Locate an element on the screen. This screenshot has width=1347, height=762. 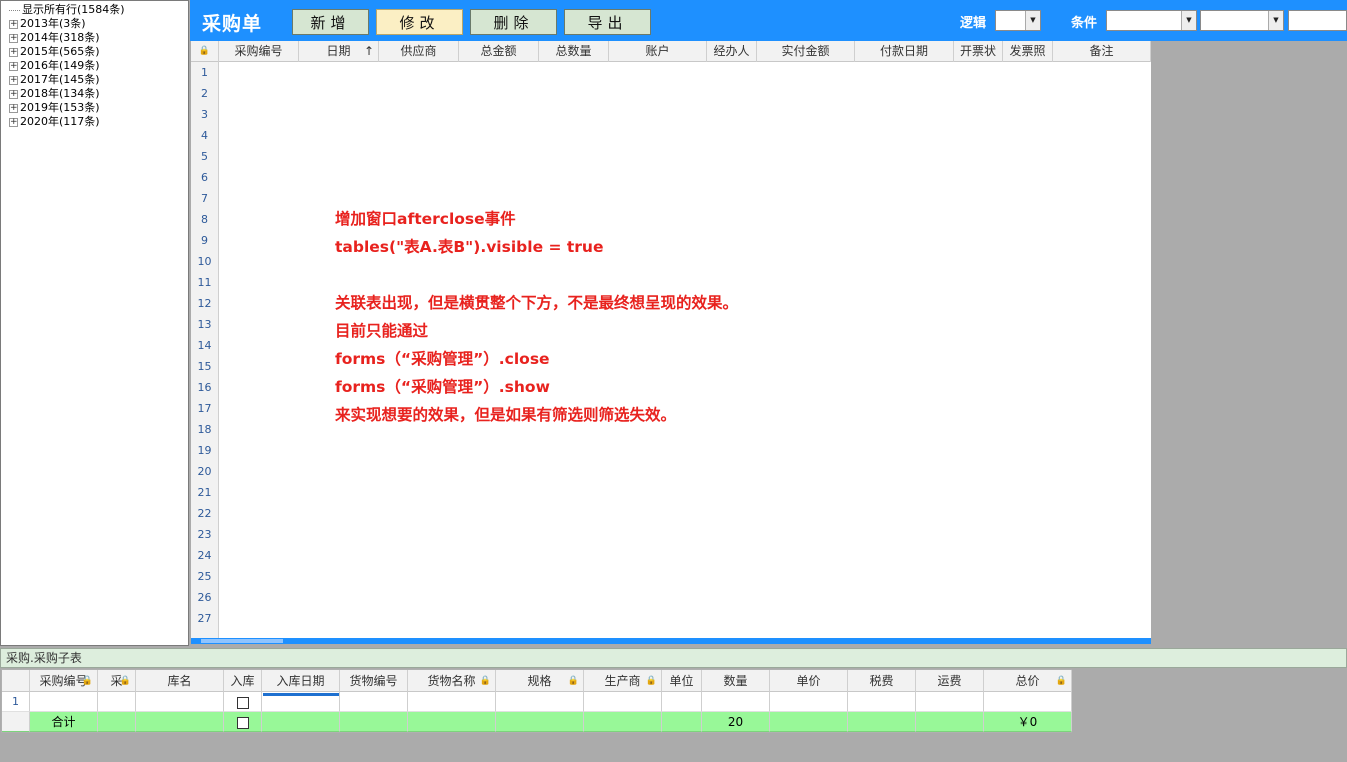
row-number: 18 is located at coordinates (204, 429).